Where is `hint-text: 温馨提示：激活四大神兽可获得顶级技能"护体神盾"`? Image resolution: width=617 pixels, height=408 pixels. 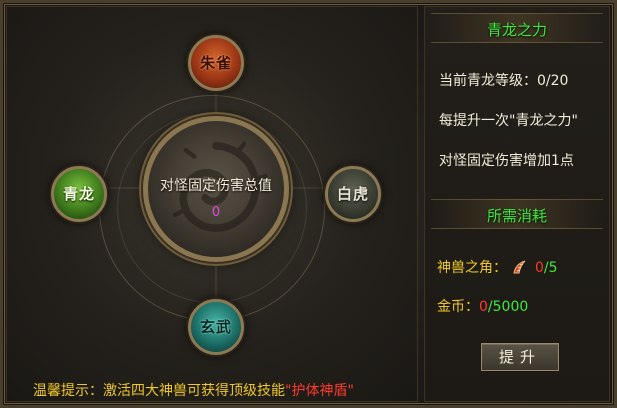
hint-text: 温馨提示：激活四大神兽可获得顶级技能"护体神盾" is located at coordinates (193, 390).